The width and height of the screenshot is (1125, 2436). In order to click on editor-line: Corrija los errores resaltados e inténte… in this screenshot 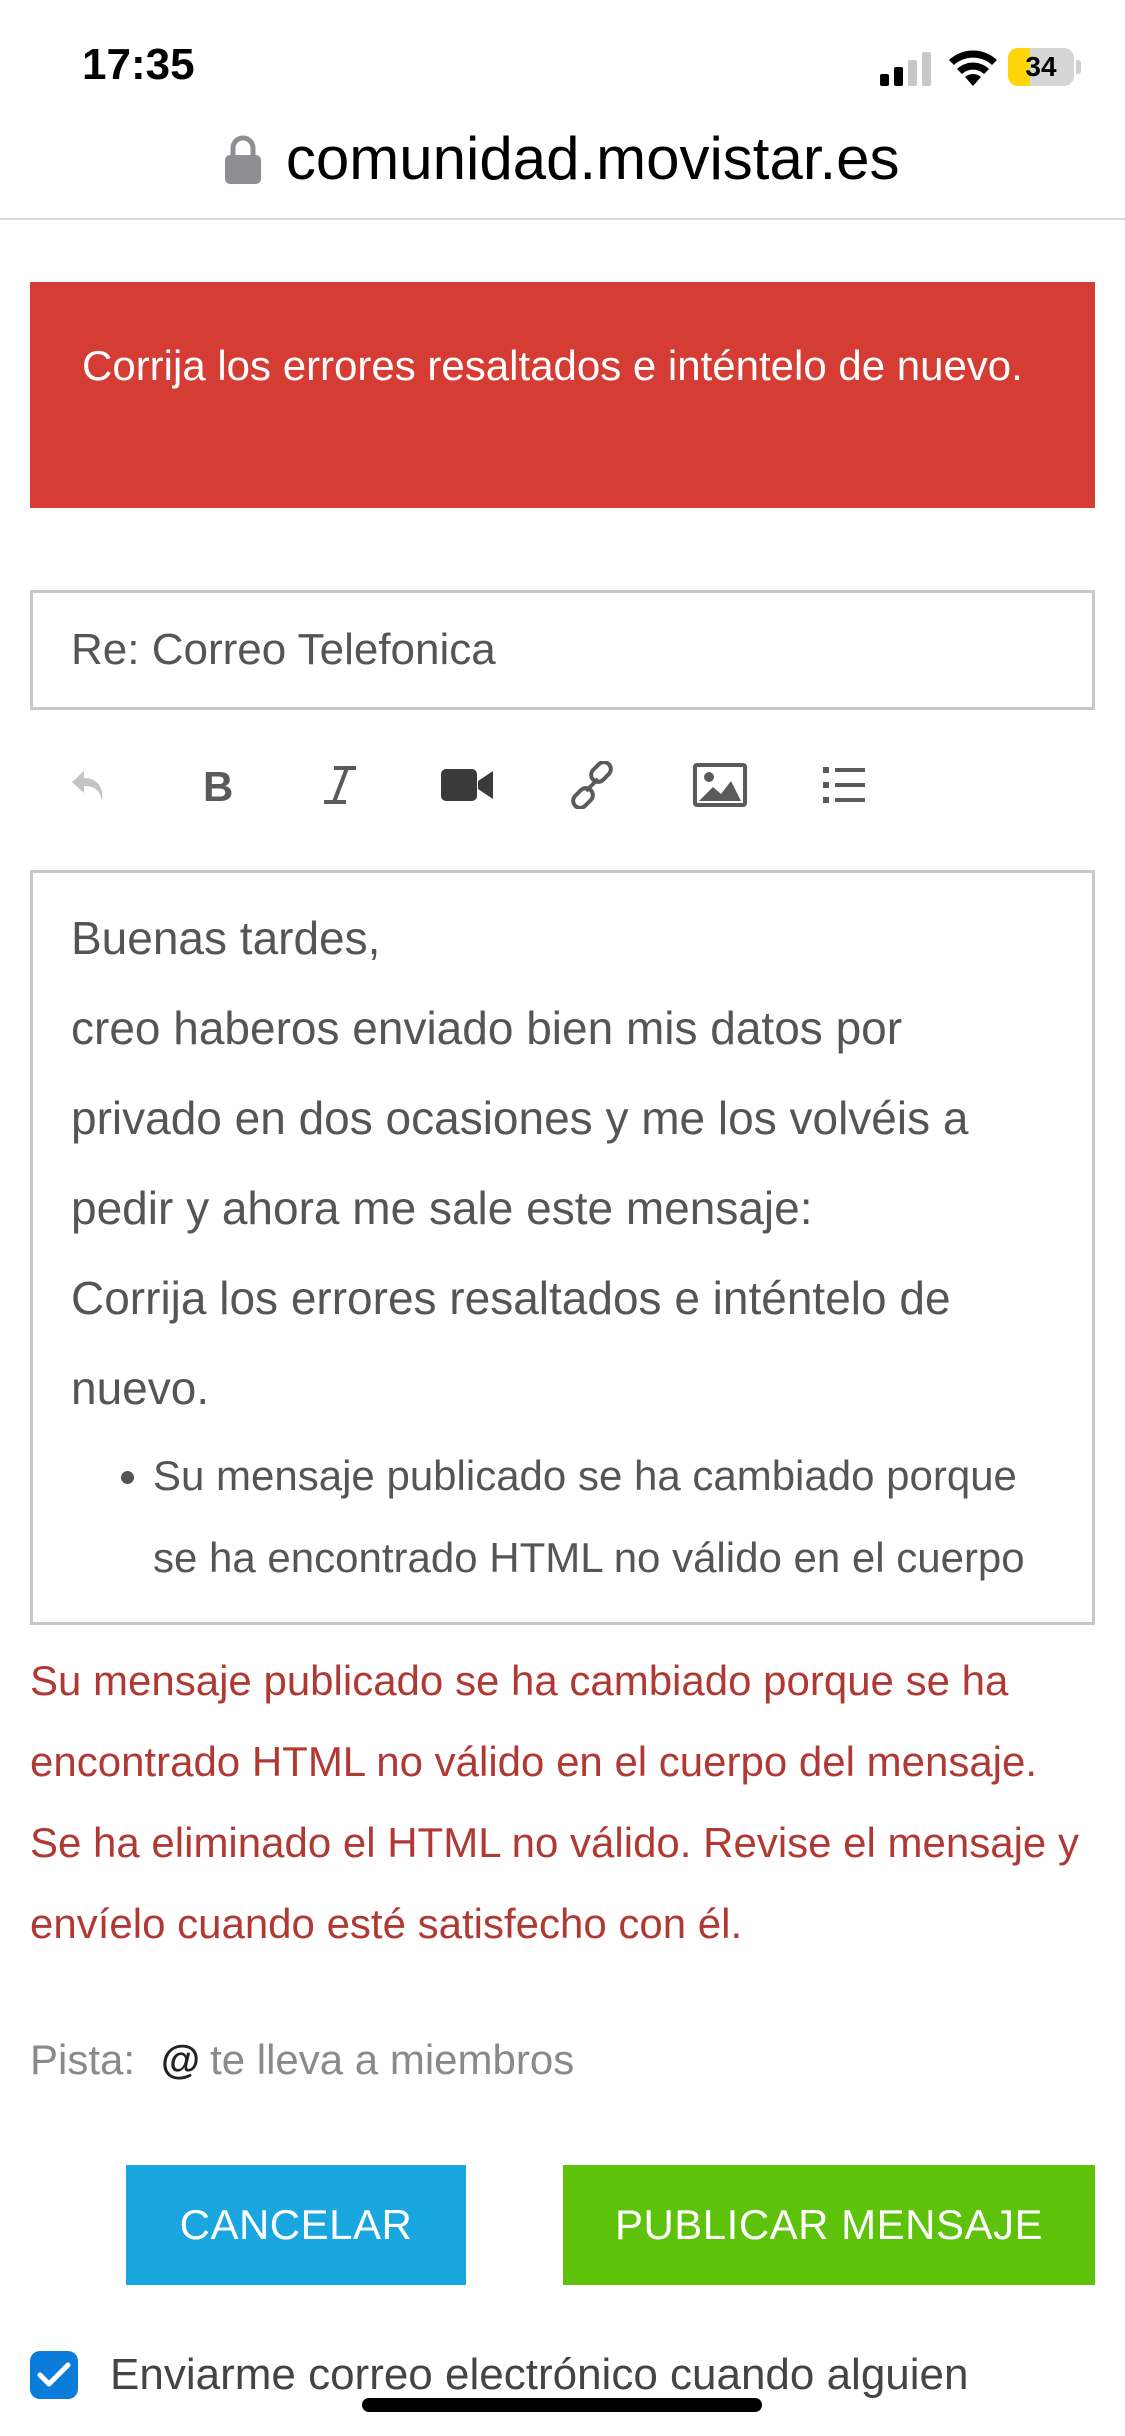, I will do `click(511, 1343)`.